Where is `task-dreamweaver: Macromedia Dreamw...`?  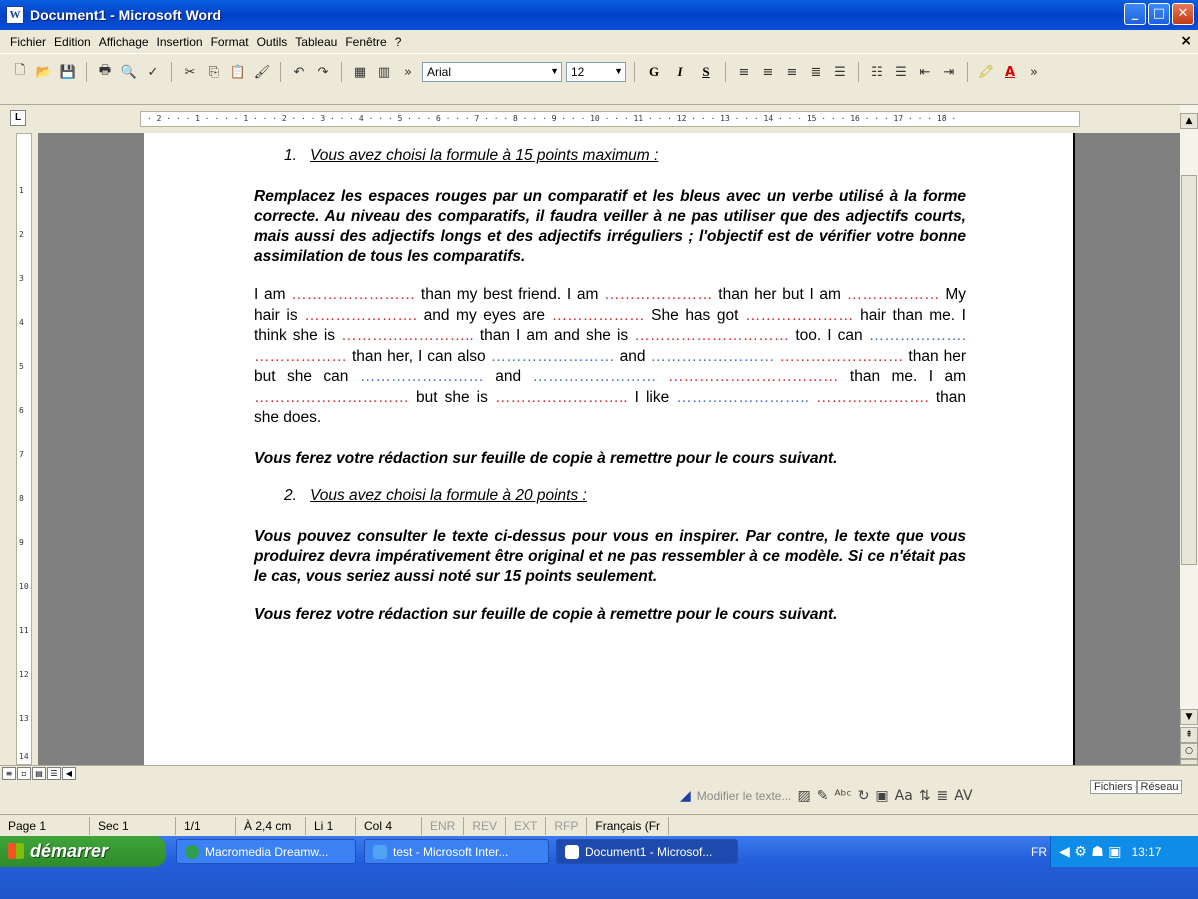
task-dreamweaver: Macromedia Dreamw... is located at coordinates (266, 851).